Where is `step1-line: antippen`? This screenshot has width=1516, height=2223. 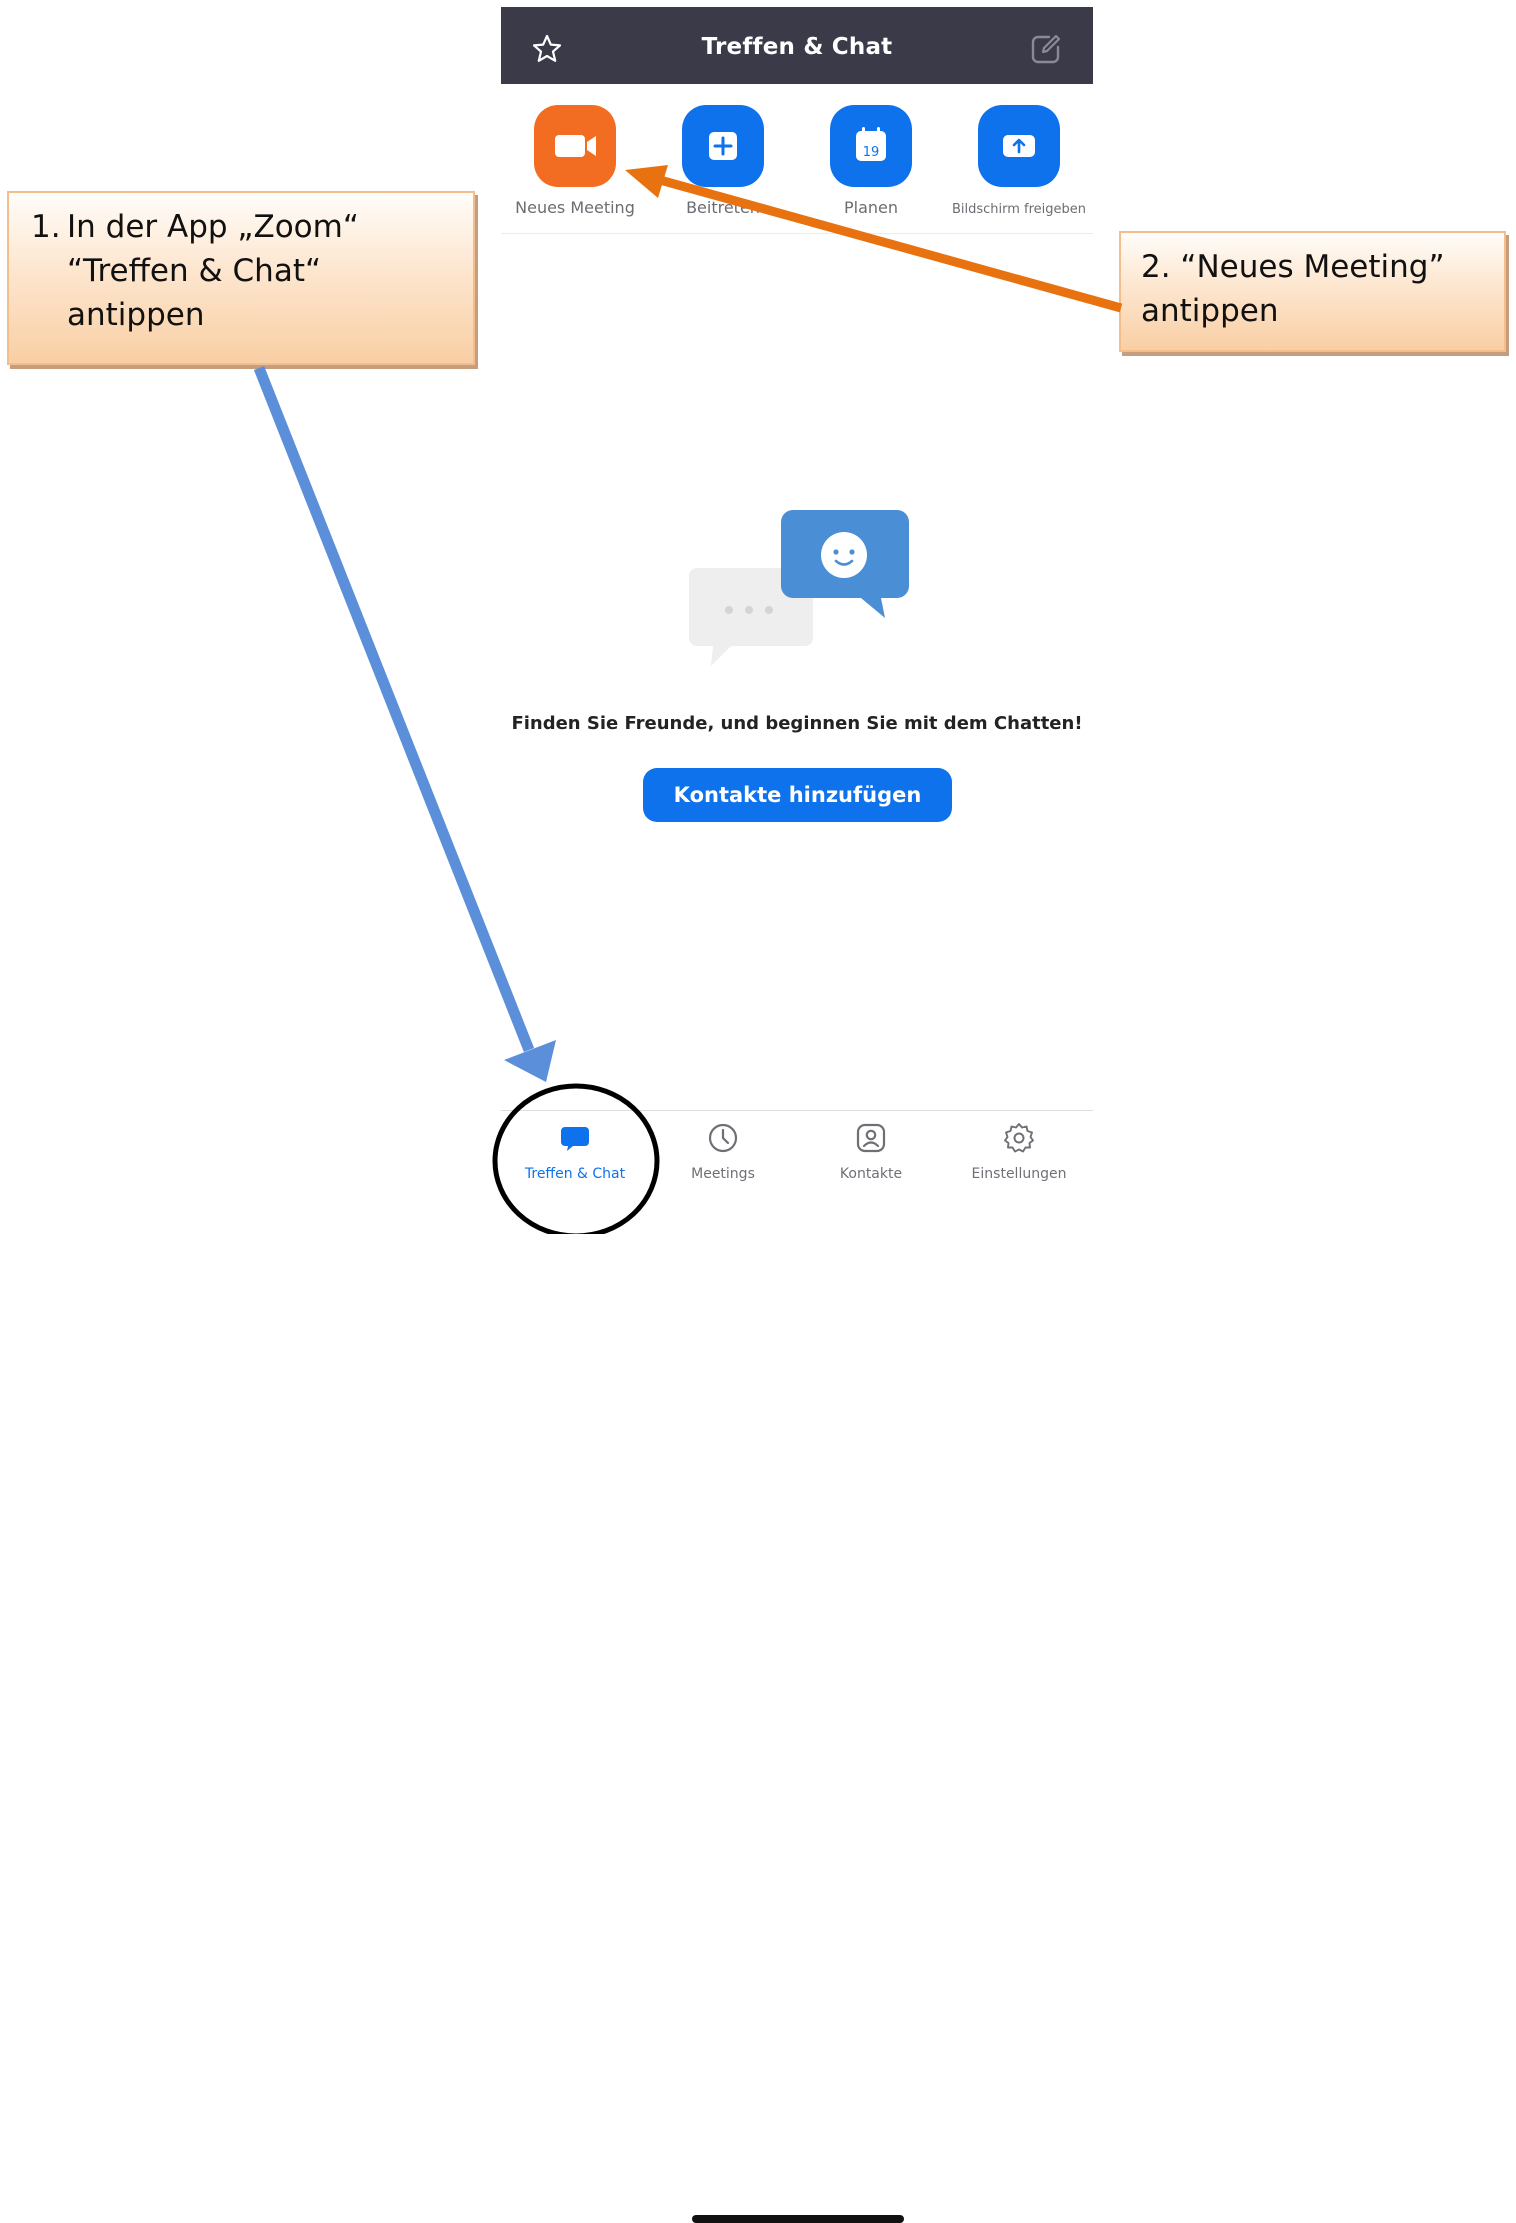 step1-line: antippen is located at coordinates (136, 315).